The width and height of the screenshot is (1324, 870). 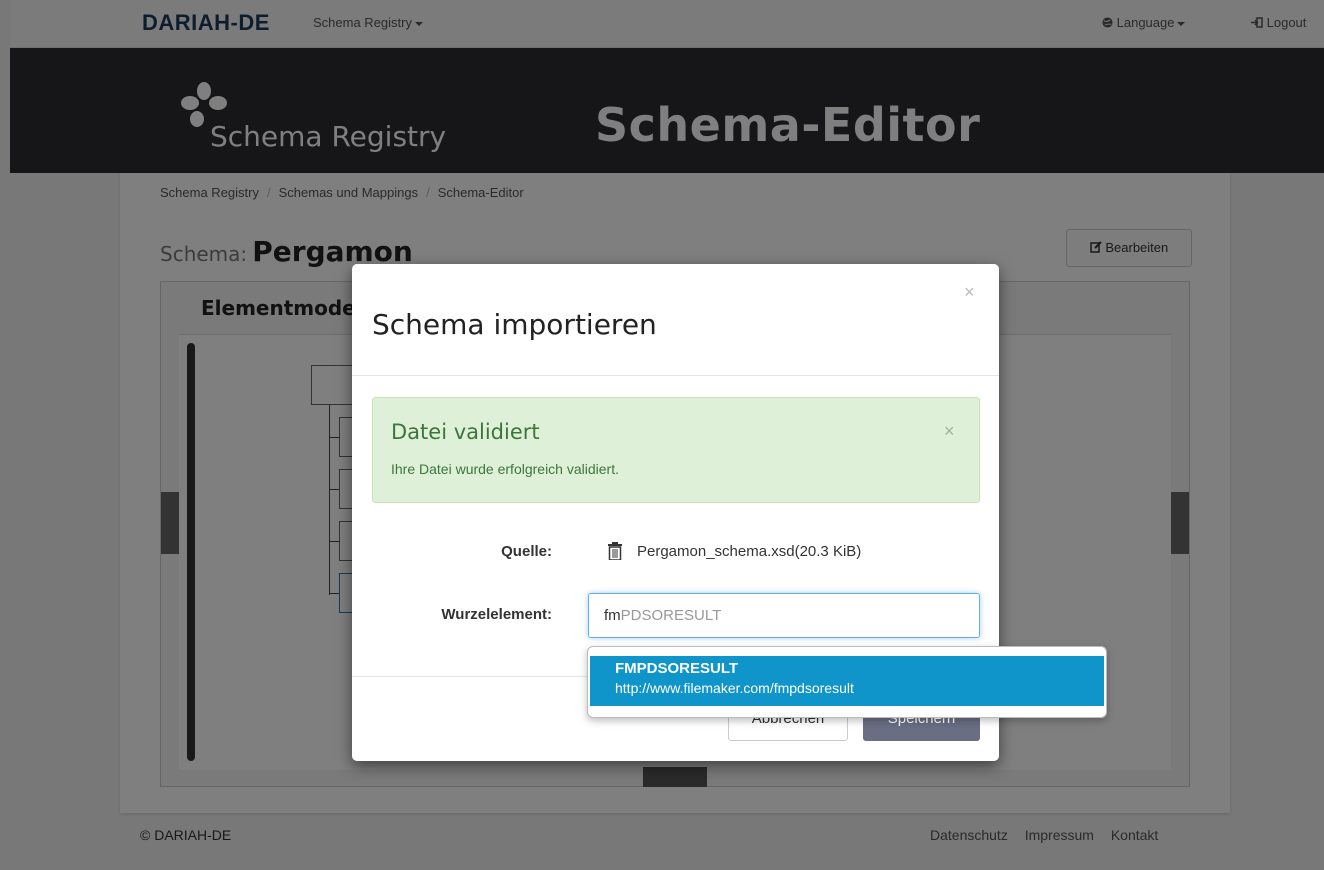 I want to click on alert-message: Ihre Datei wurde erfolgreich validiert., so click(x=505, y=469).